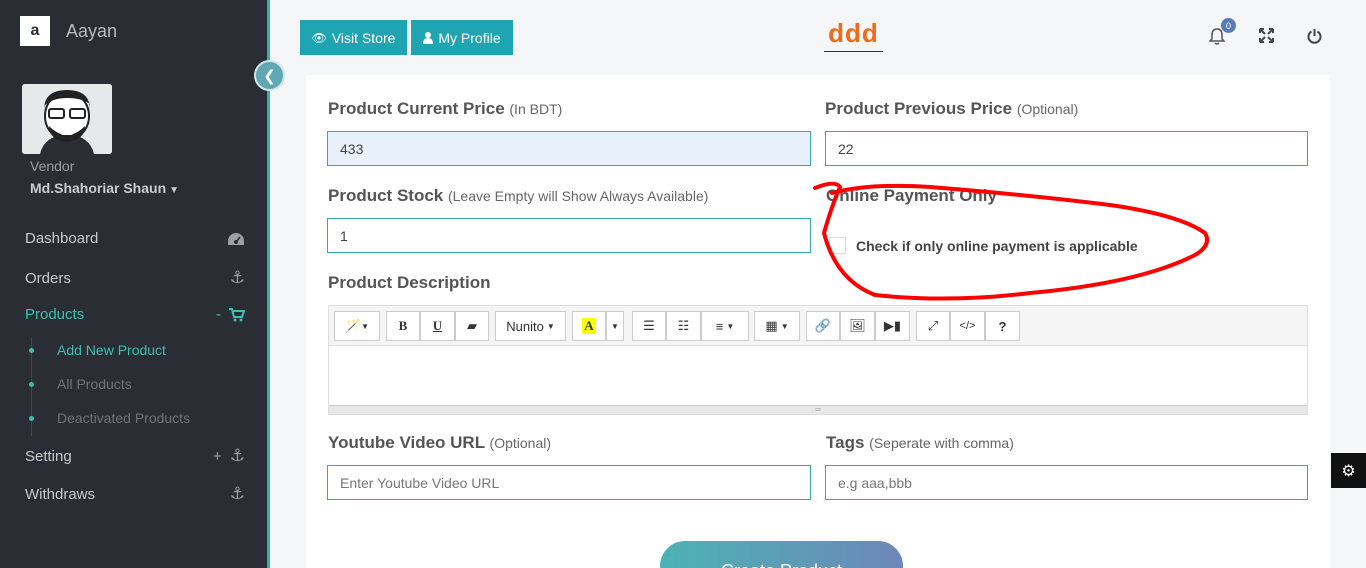  What do you see at coordinates (52, 166) in the screenshot?
I see `user-role: Vendor` at bounding box center [52, 166].